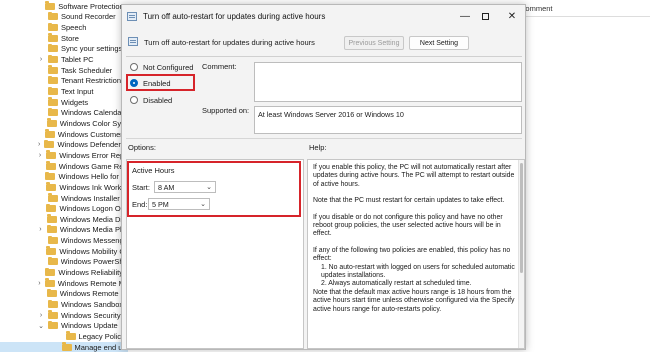 This screenshot has width=650, height=352. Describe the element at coordinates (64, 219) in the screenshot. I see `tree-item: Windows Media Digital` at that location.